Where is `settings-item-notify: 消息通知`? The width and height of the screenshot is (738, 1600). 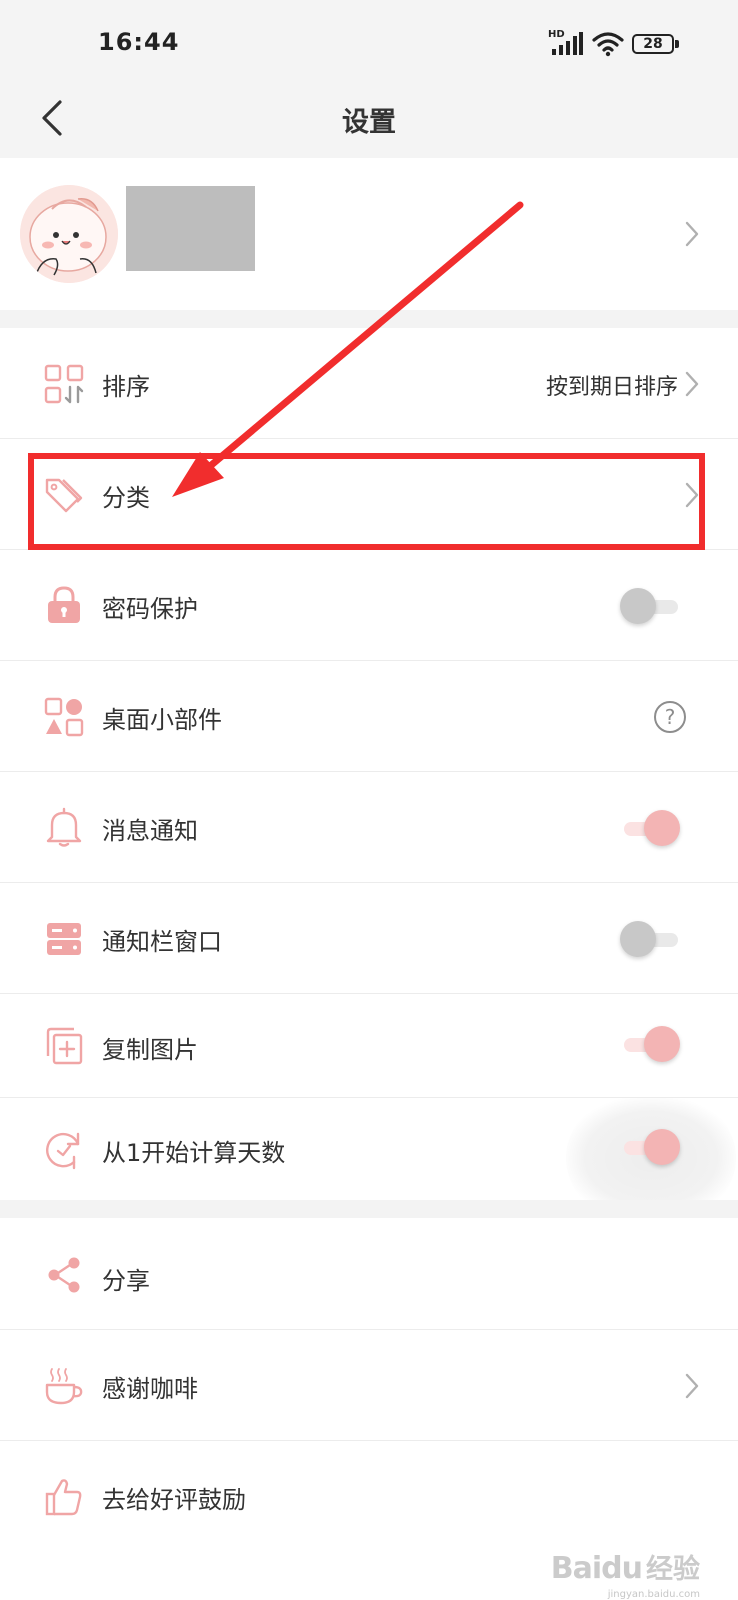
settings-item-notify: 消息通知 is located at coordinates (369, 827).